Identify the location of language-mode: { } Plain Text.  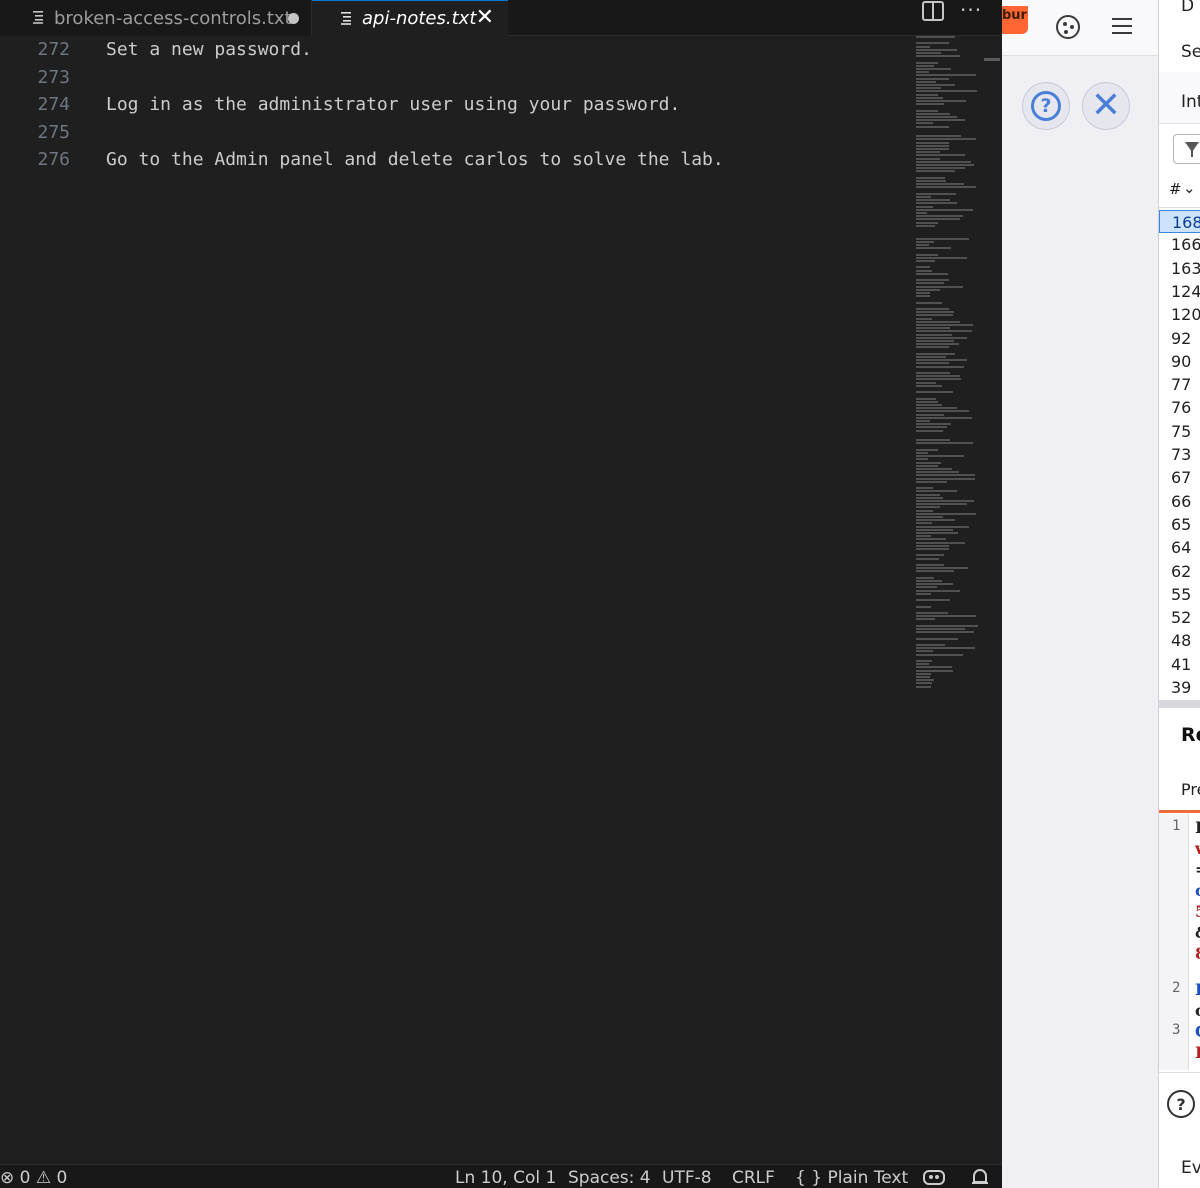
(851, 1177).